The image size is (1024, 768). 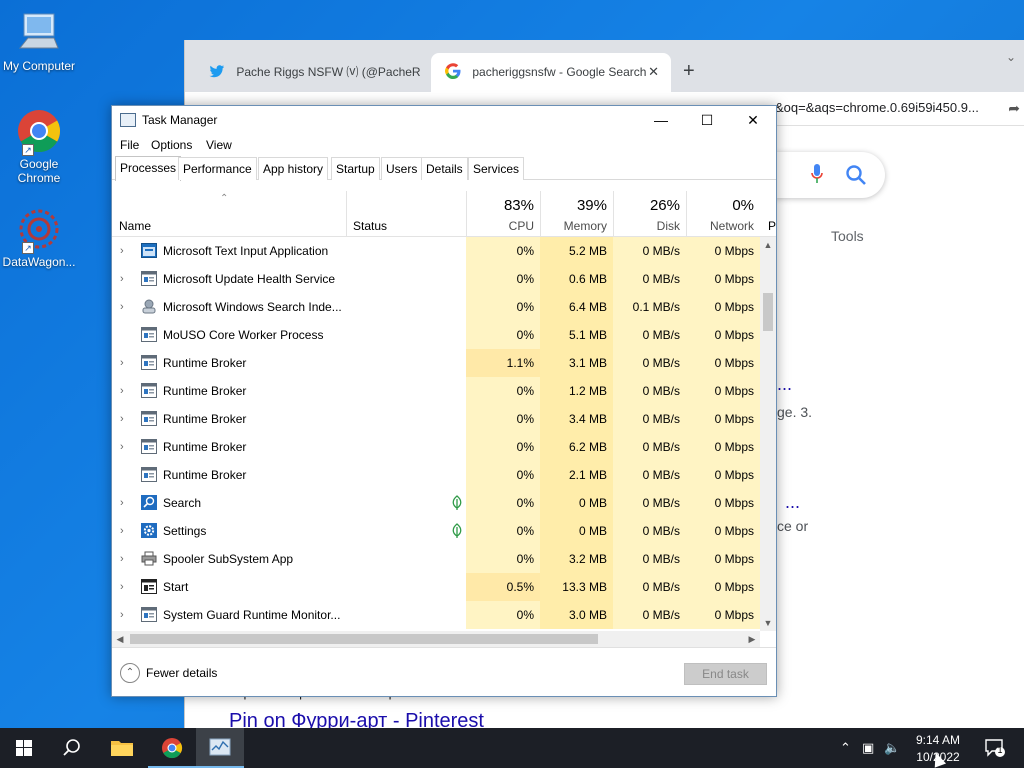 What do you see at coordinates (772, 226) in the screenshot?
I see `column-power-partial: P` at bounding box center [772, 226].